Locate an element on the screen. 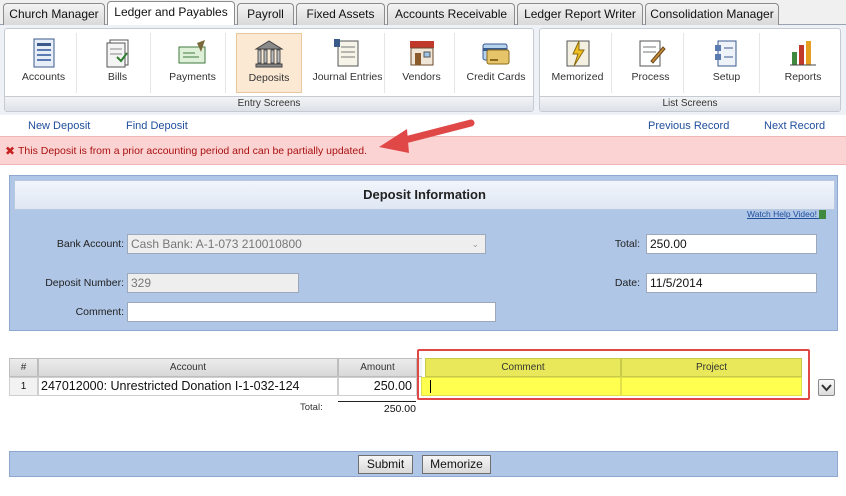 This screenshot has width=846, height=496. ribbon-label: Payments is located at coordinates (192, 77).